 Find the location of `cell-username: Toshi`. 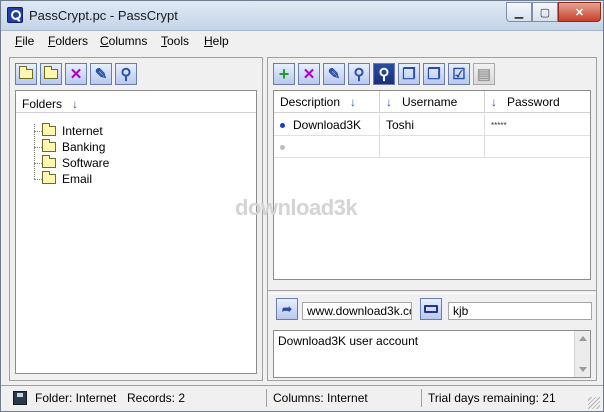

cell-username: Toshi is located at coordinates (432, 125).